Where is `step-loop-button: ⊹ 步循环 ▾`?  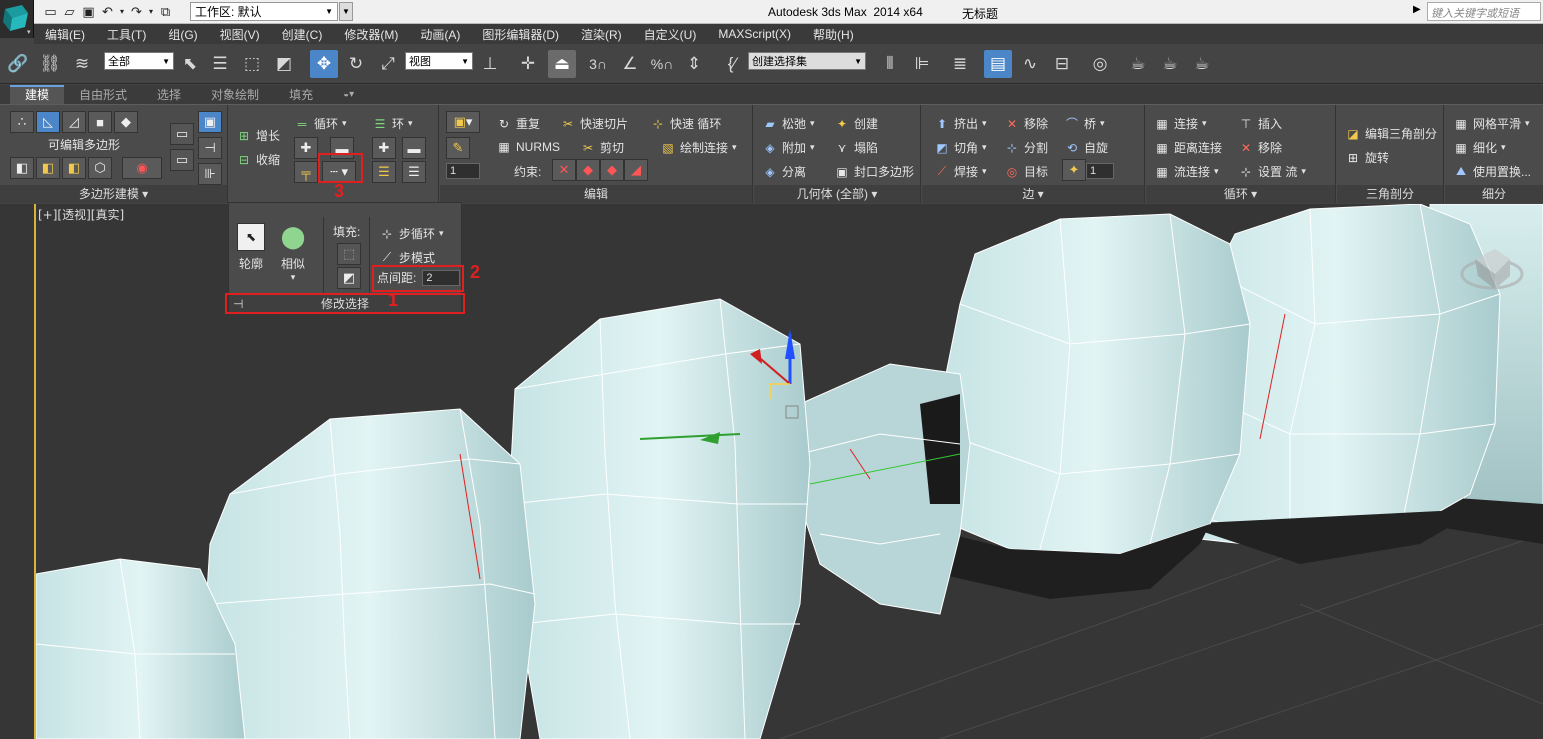
step-loop-button: ⊹ 步循环 ▾ is located at coordinates (411, 233).